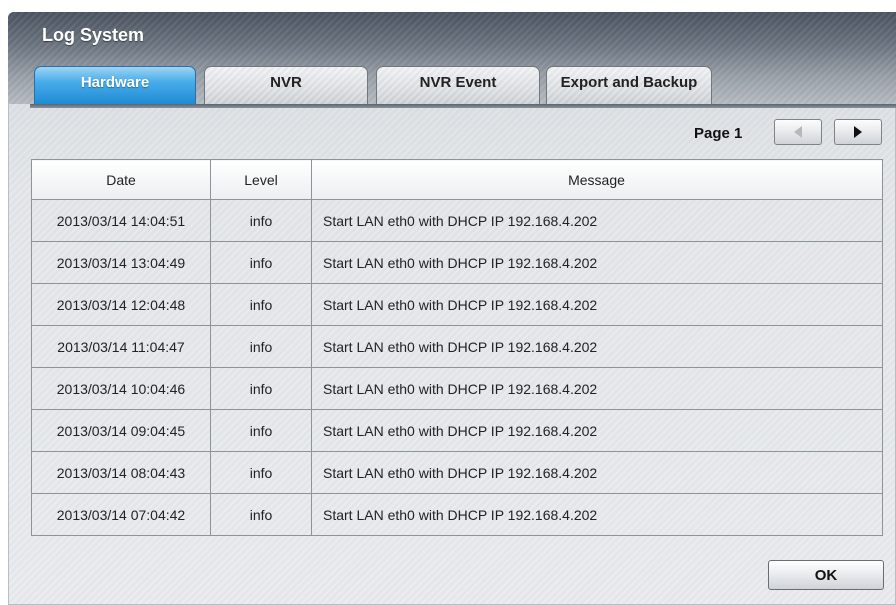 The width and height of the screenshot is (896, 605). I want to click on tab-label: Export and Backup, so click(629, 82).